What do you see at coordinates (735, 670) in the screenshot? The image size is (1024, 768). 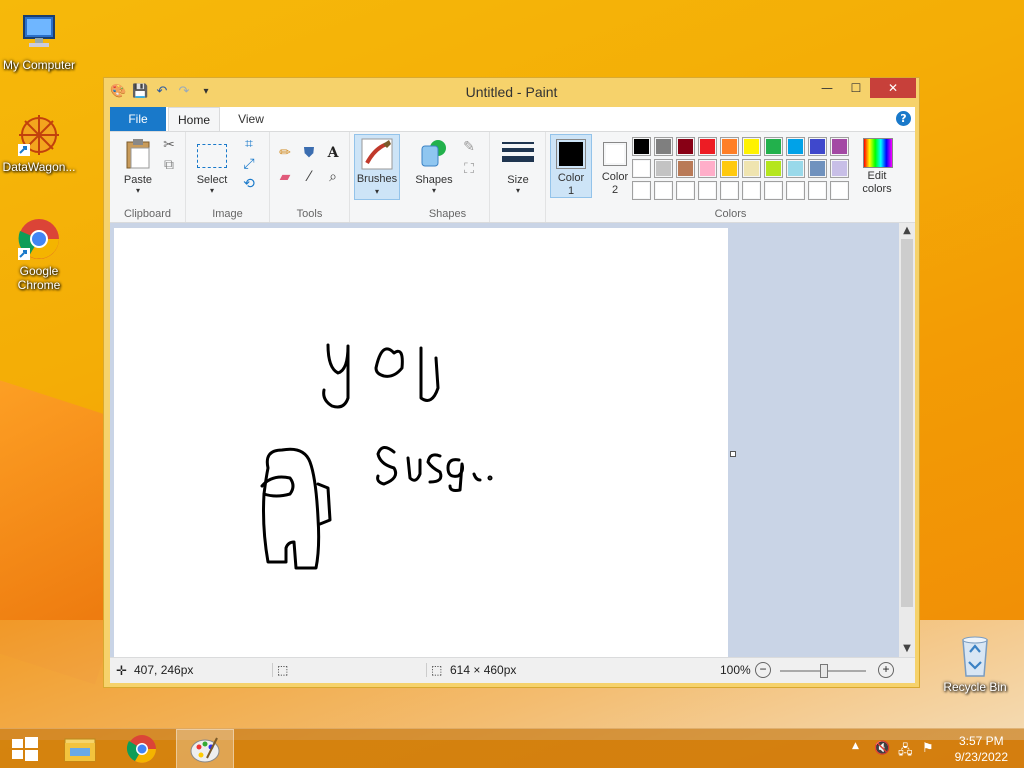 I see `zoom-level: 100%` at bounding box center [735, 670].